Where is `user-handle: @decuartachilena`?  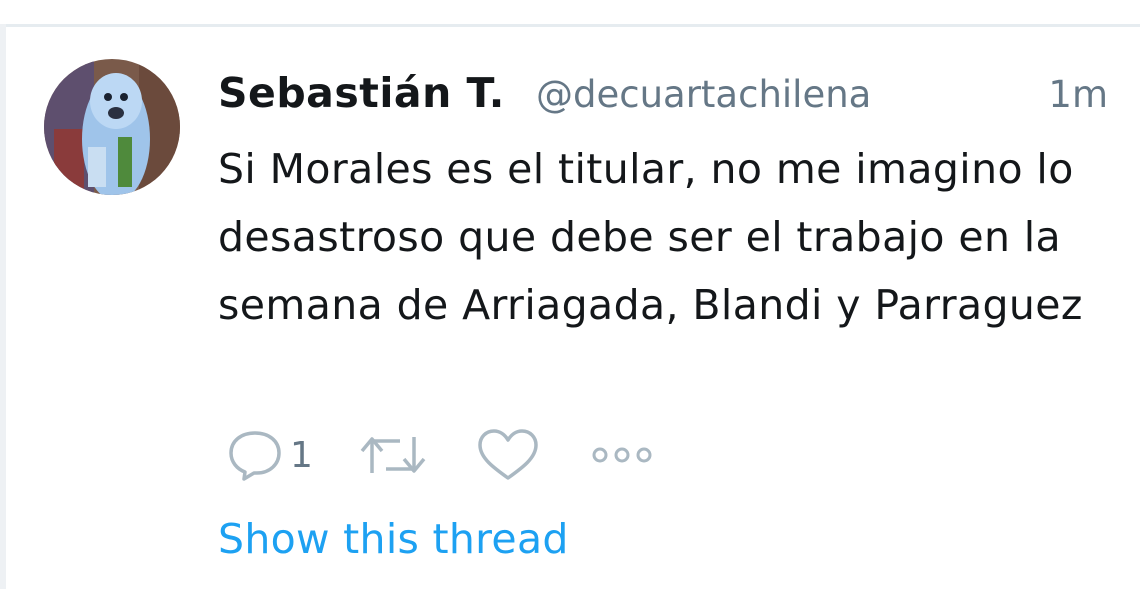
user-handle: @decuartachilena is located at coordinates (703, 94).